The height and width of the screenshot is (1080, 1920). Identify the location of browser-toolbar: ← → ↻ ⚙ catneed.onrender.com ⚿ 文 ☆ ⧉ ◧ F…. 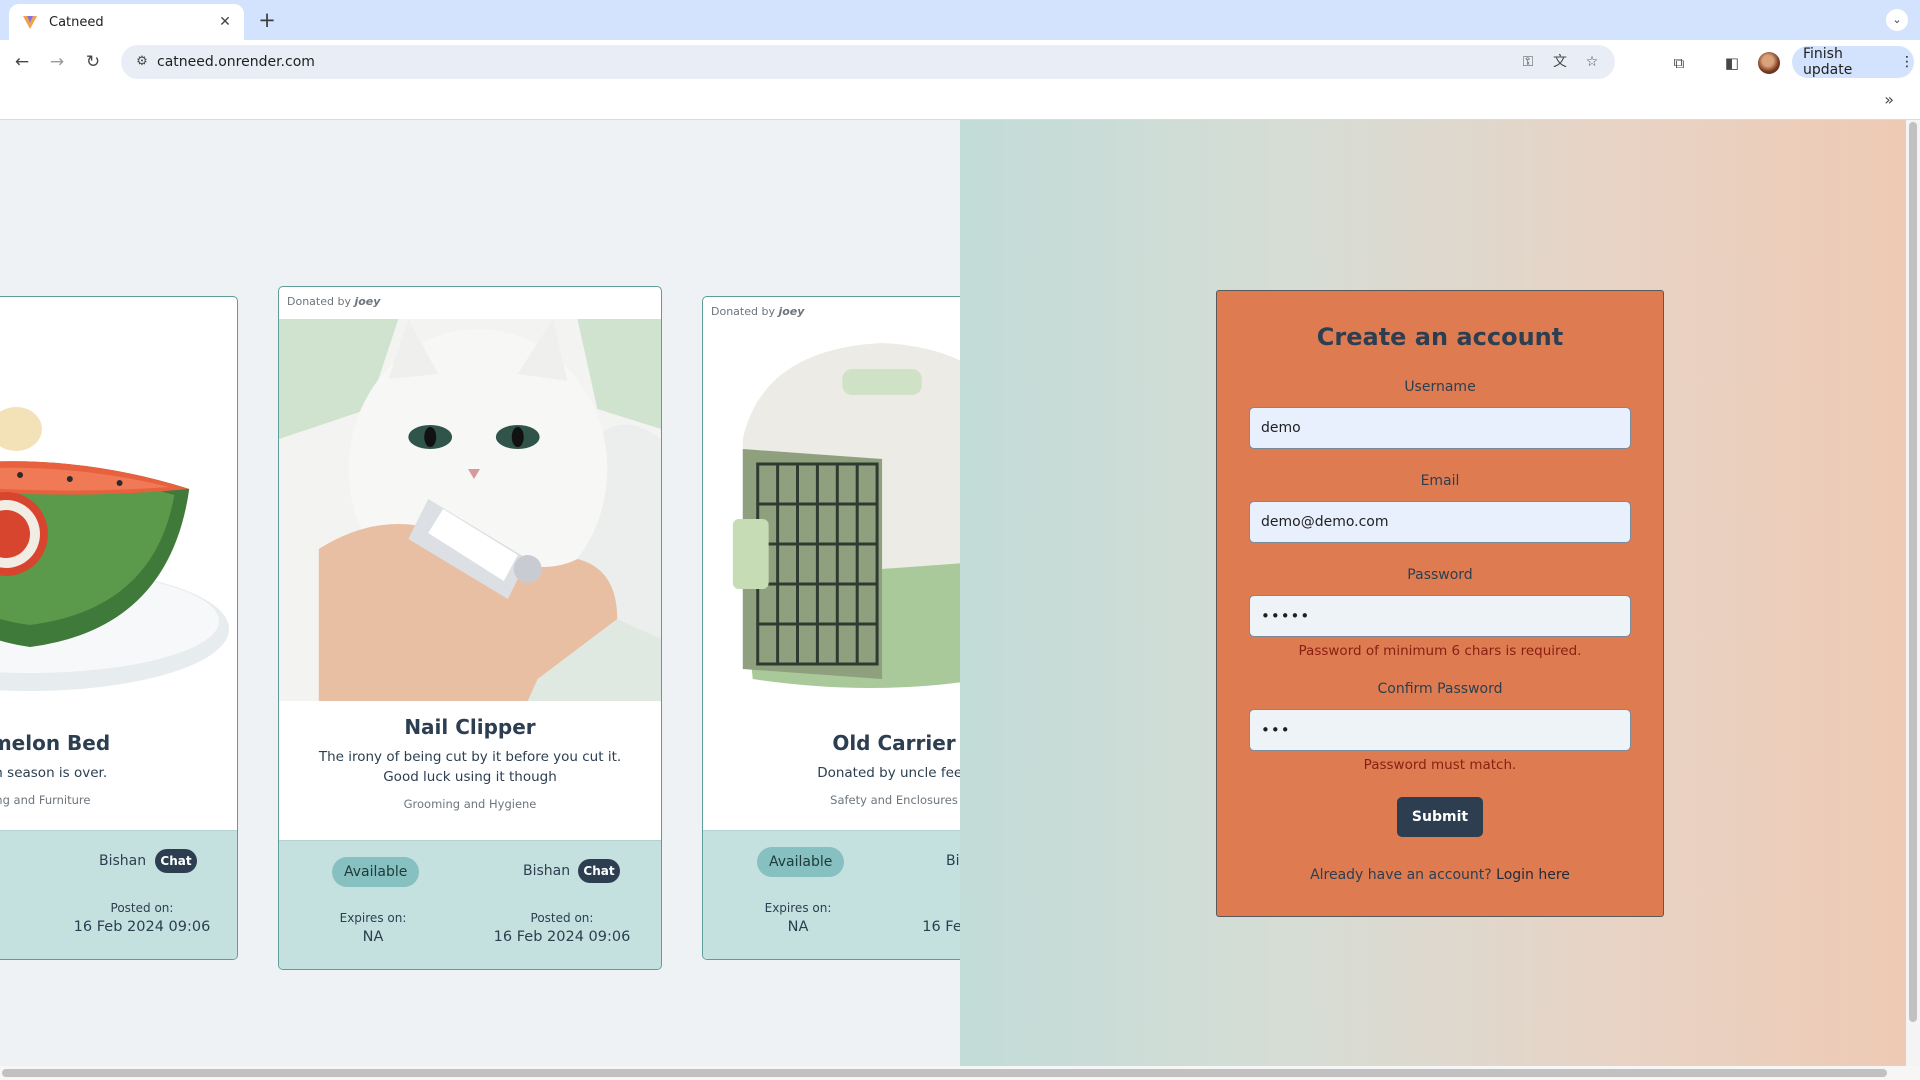
(960, 61).